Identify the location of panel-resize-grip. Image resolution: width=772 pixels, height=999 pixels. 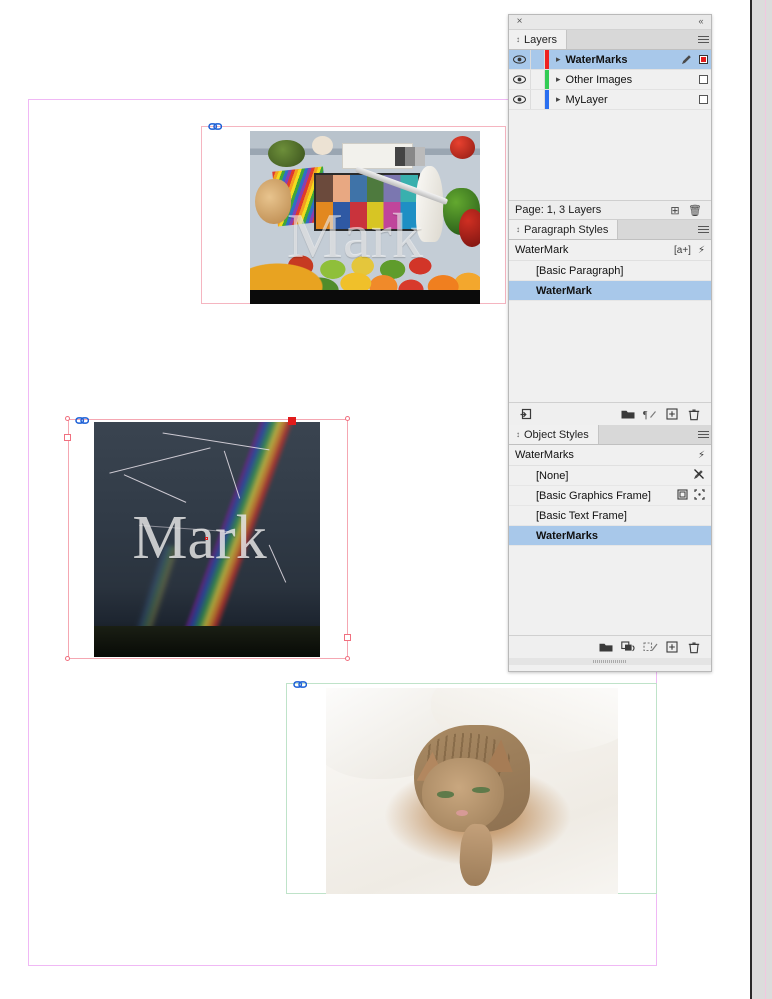
(610, 661).